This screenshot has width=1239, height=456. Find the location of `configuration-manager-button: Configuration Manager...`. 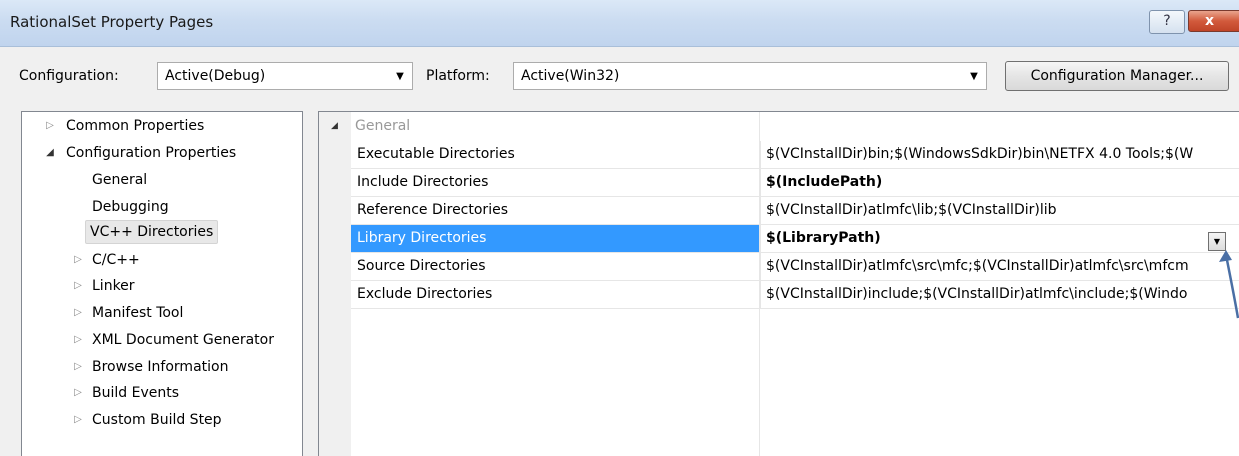

configuration-manager-button: Configuration Manager... is located at coordinates (1117, 76).